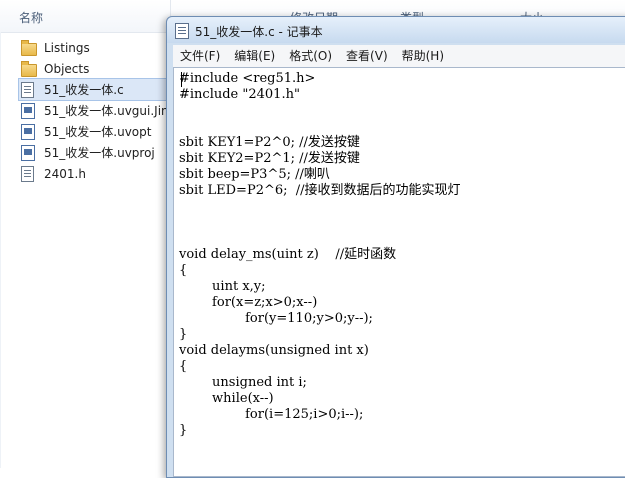 Image resolution: width=625 pixels, height=478 pixels. I want to click on menu-file: 文件(F), so click(200, 56).